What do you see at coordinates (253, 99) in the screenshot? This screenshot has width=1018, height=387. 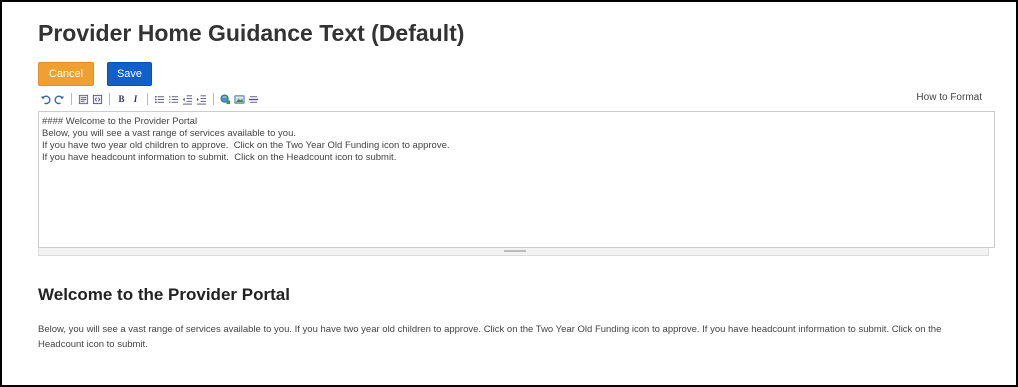 I see `horizontal-rule-icon` at bounding box center [253, 99].